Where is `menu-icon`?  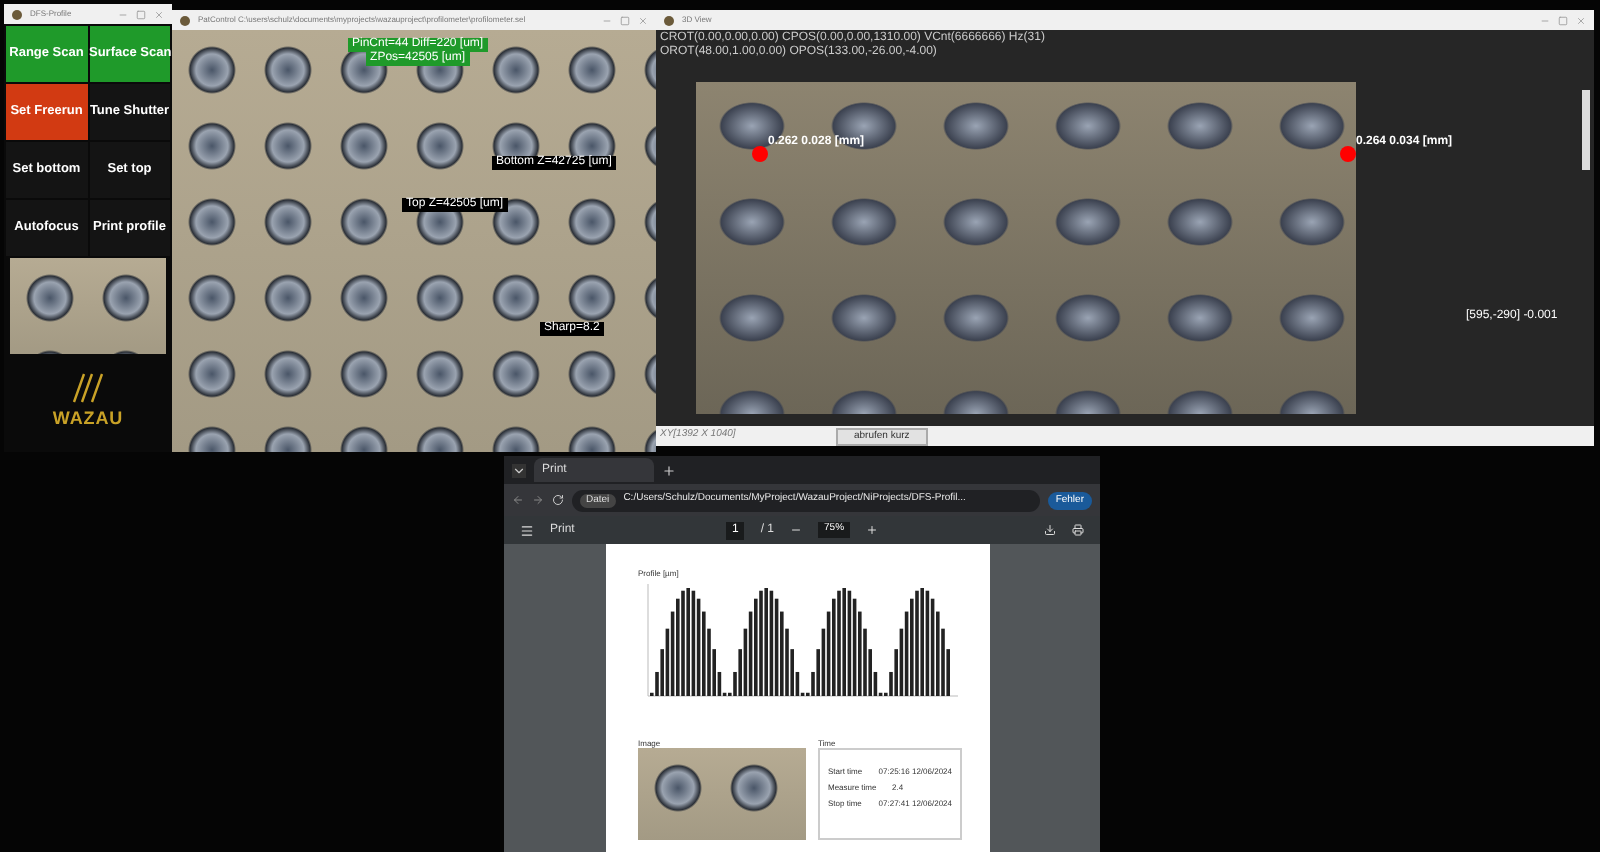
menu-icon is located at coordinates (527, 530).